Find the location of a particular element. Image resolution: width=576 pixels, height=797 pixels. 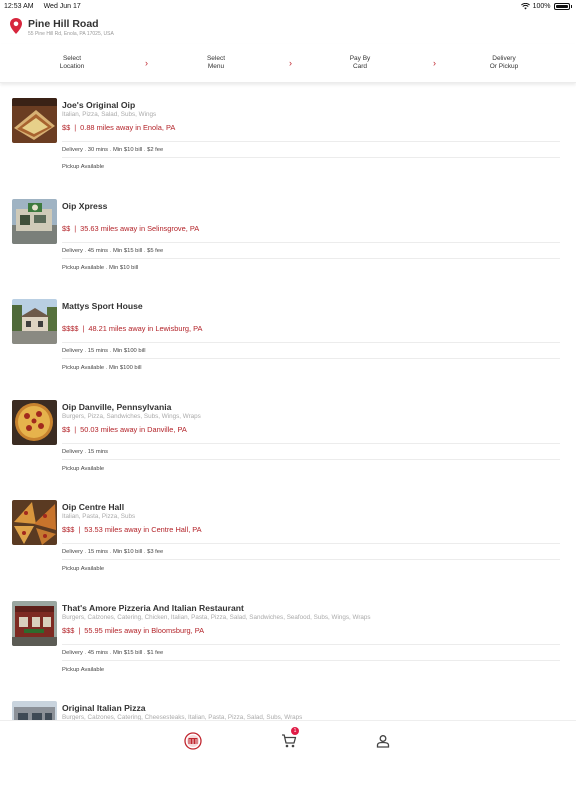

status-time: 12:53 AM is located at coordinates (19, 6).